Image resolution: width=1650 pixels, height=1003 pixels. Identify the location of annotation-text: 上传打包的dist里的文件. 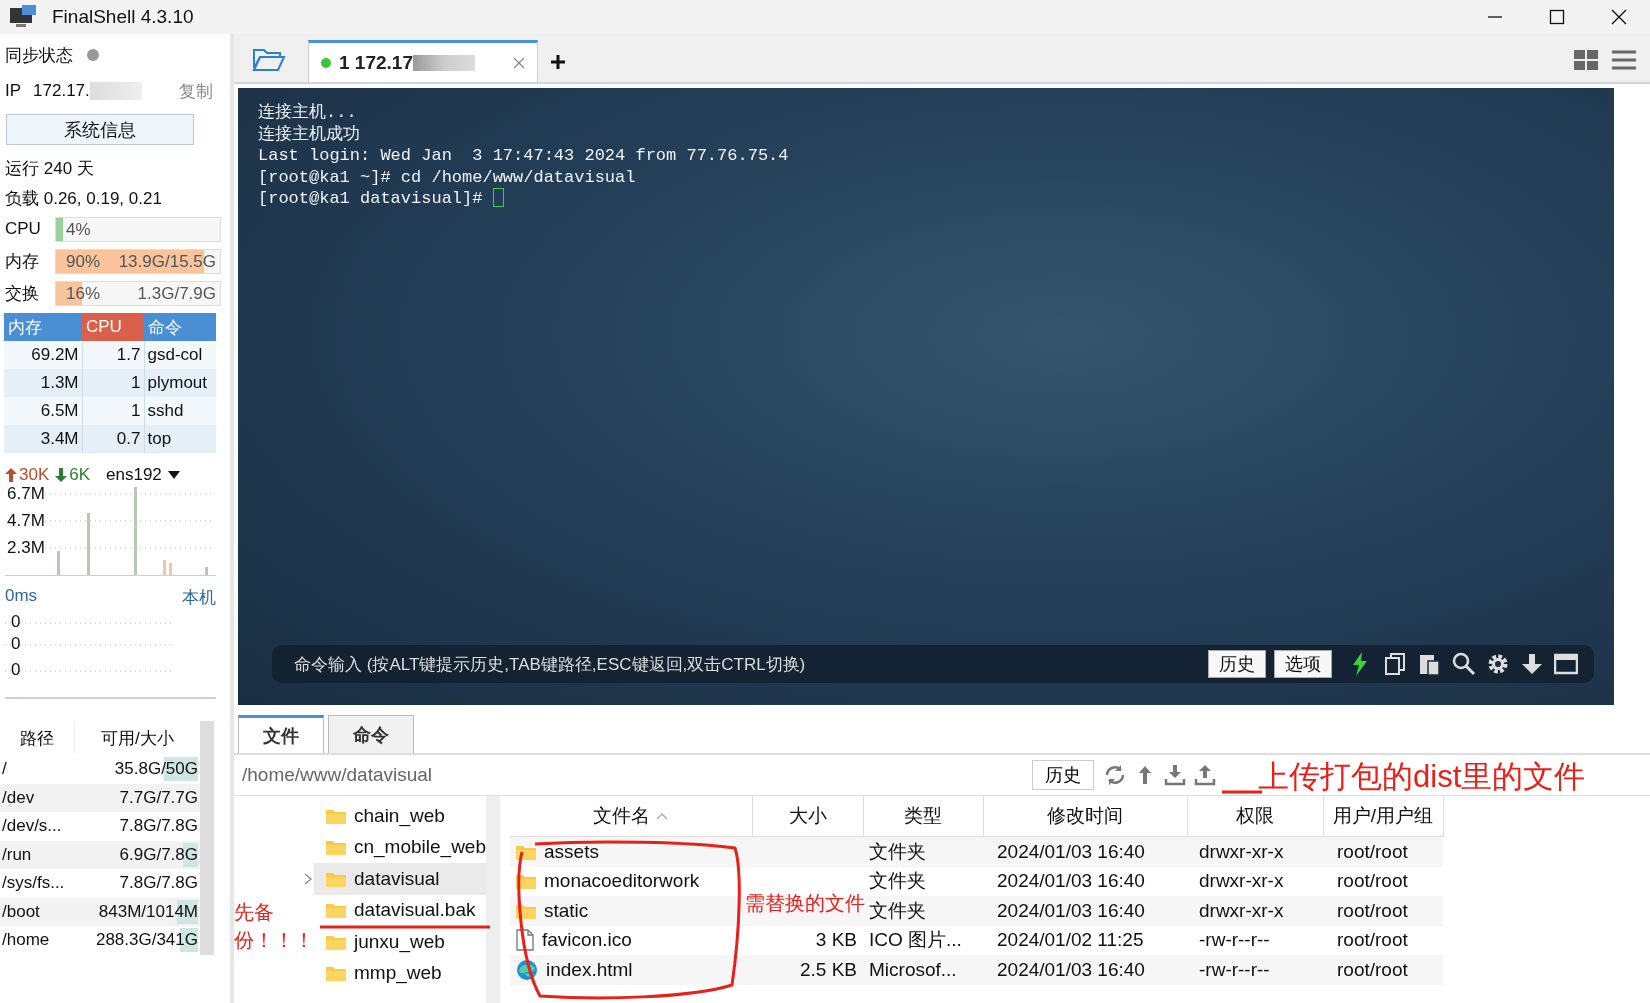
(1422, 777).